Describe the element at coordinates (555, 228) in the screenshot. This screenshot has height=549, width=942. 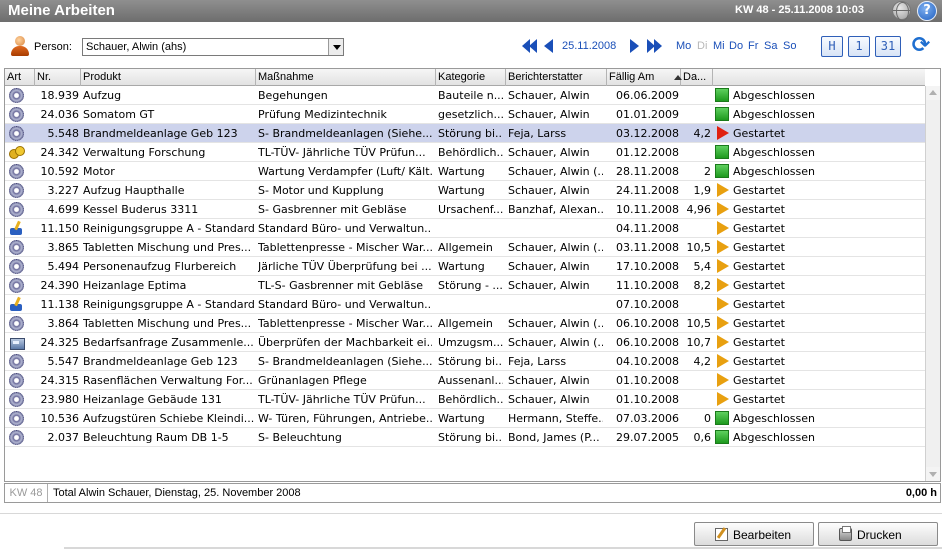
I see `cell-berichterstatter` at that location.